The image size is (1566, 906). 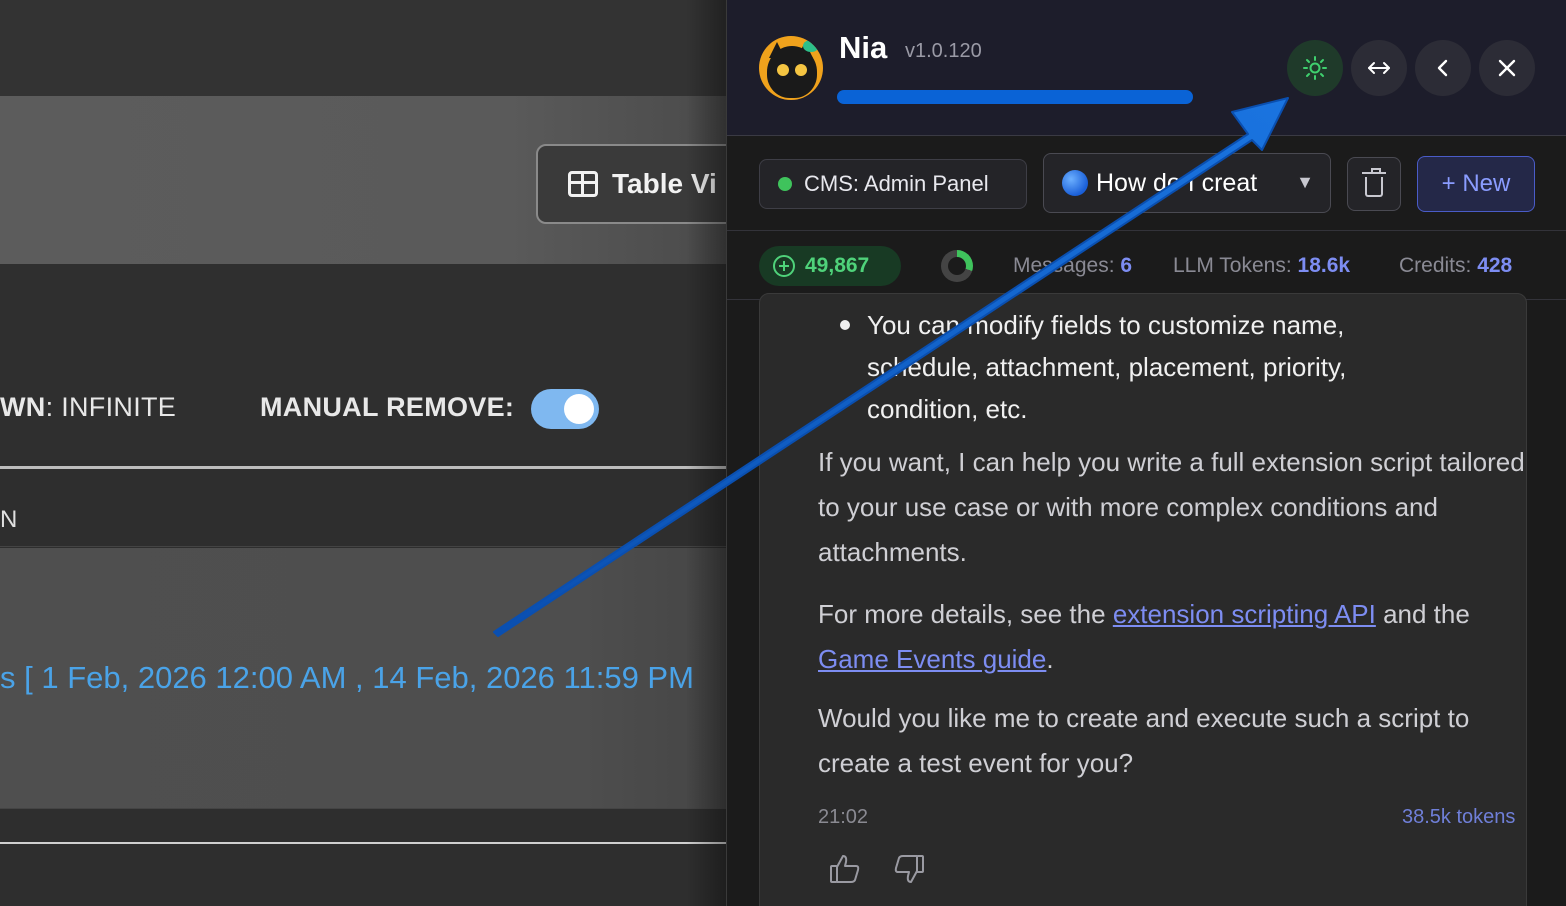 I want to click on balance-value: 49,867, so click(x=837, y=265).